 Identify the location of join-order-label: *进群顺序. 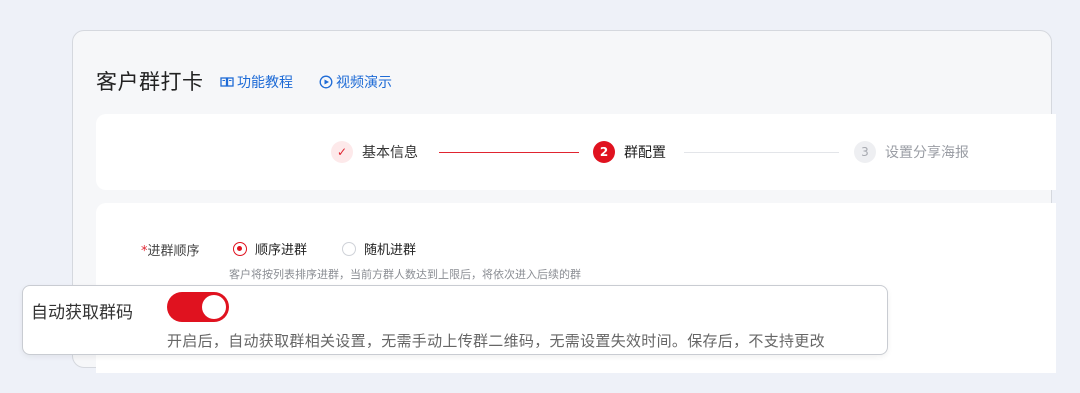
(170, 249).